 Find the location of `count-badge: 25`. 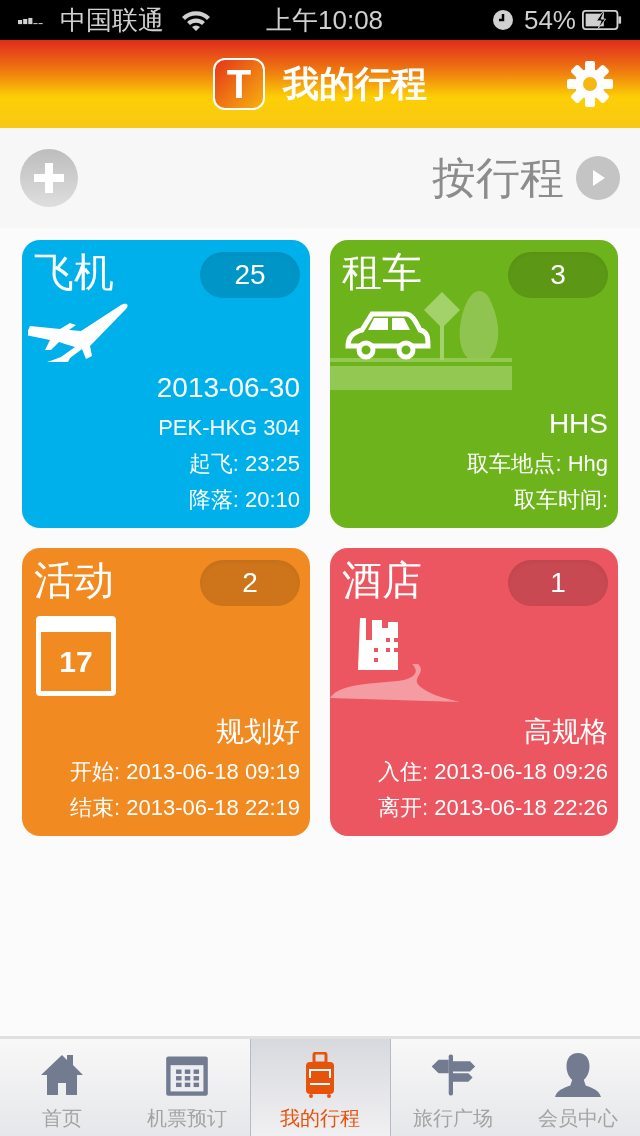

count-badge: 25 is located at coordinates (250, 275).